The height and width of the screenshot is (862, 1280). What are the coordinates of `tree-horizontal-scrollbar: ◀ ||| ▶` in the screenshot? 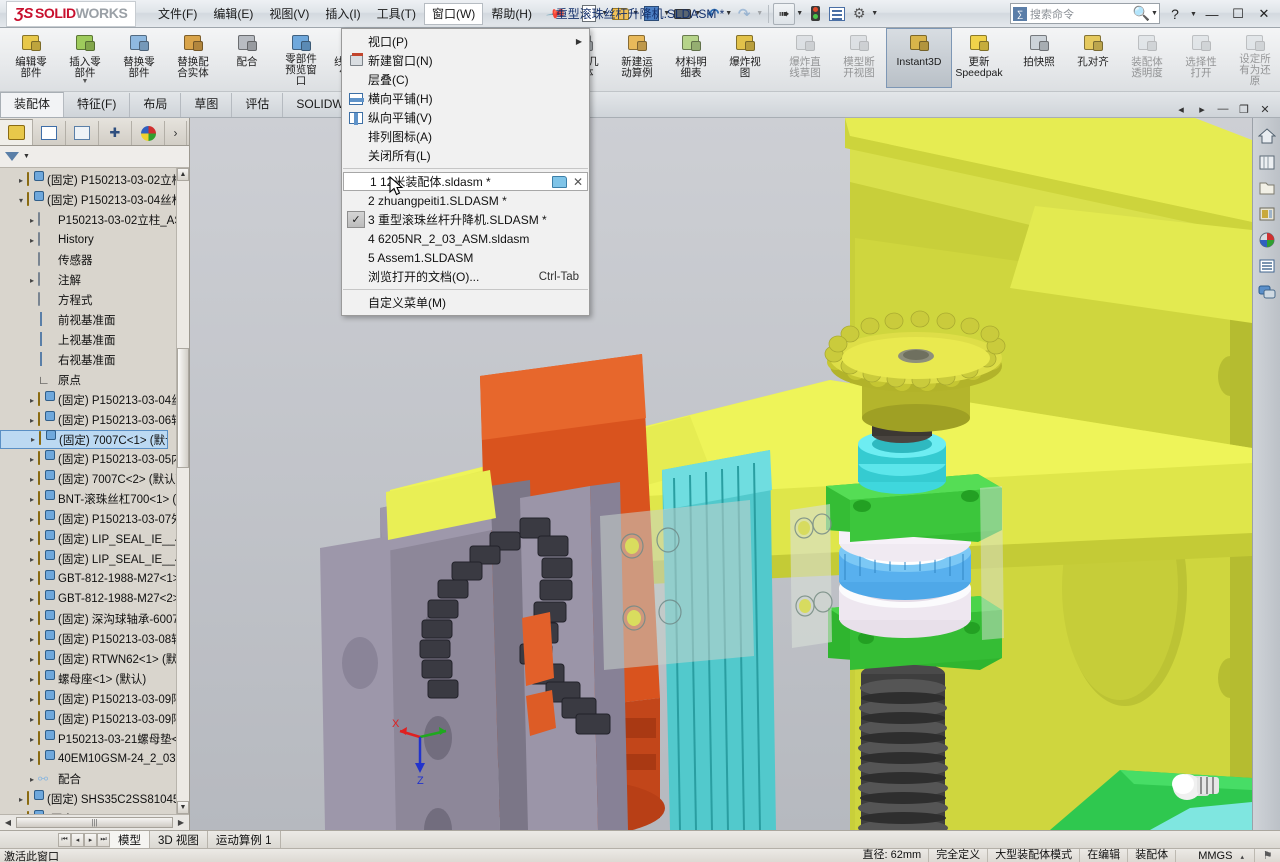 It's located at (94, 822).